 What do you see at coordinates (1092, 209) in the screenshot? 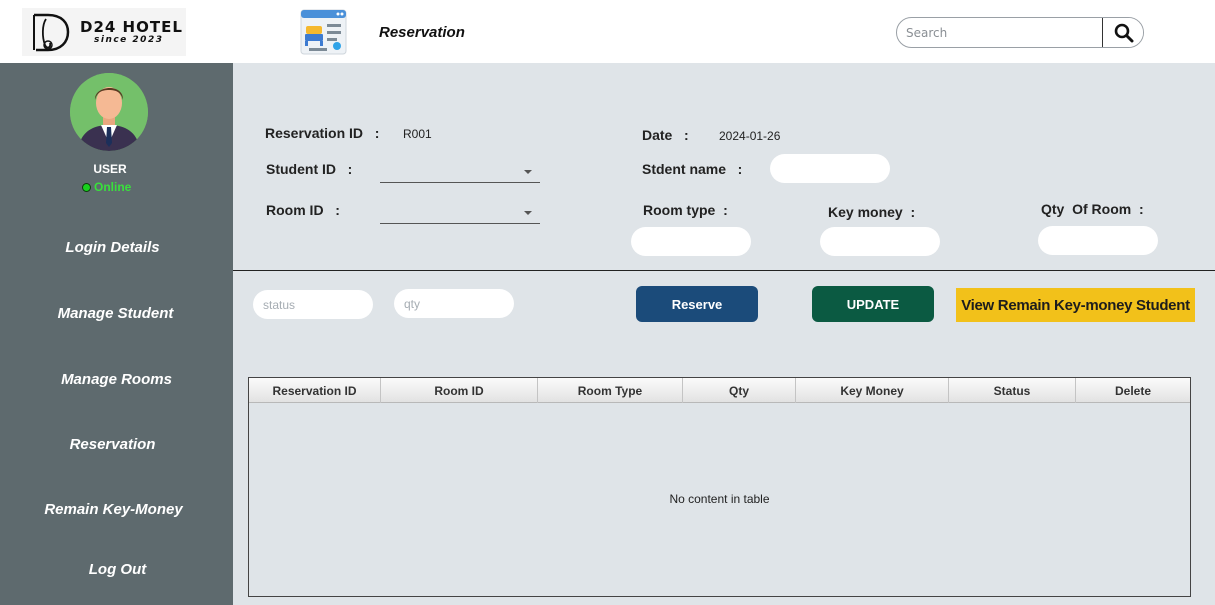
I see `qty-of-room-label: Qty Of Room :` at bounding box center [1092, 209].